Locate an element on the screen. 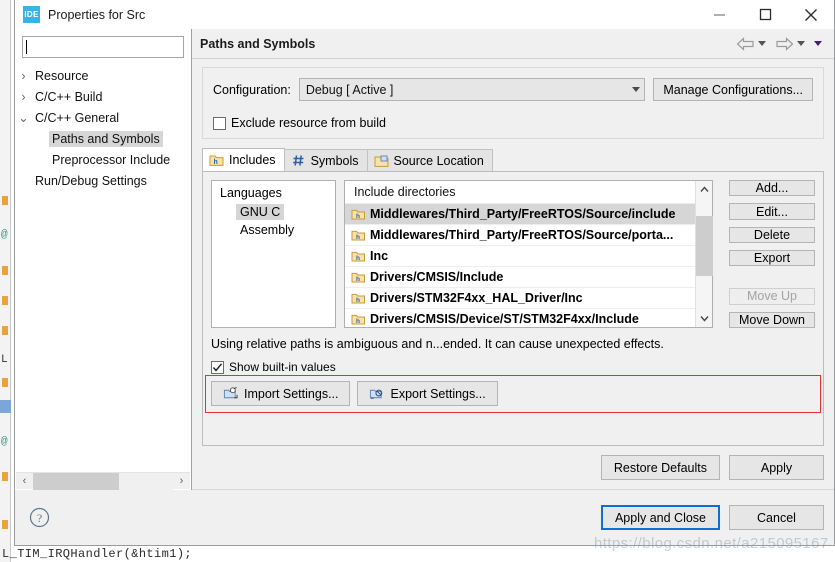 The width and height of the screenshot is (835, 562). tree-horizontal-scrollbar: ‹ › is located at coordinates (103, 481).